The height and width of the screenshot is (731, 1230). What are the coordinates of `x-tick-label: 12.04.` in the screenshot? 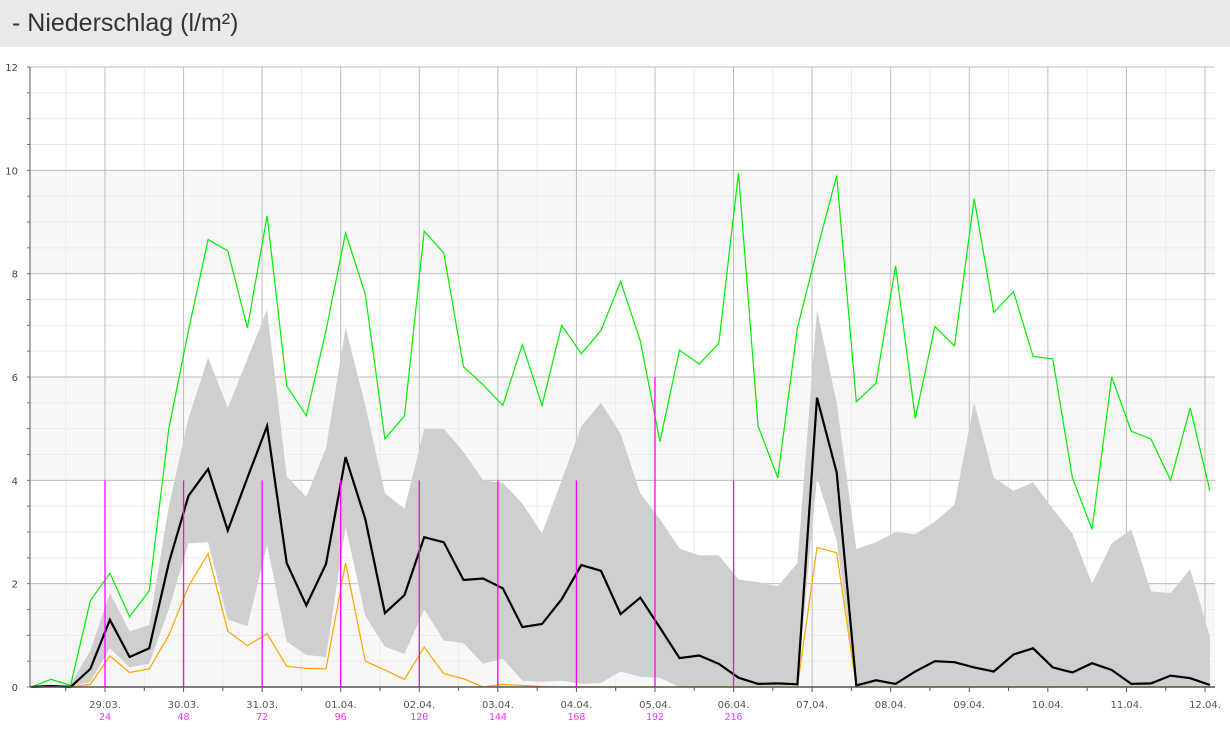 It's located at (1205, 705).